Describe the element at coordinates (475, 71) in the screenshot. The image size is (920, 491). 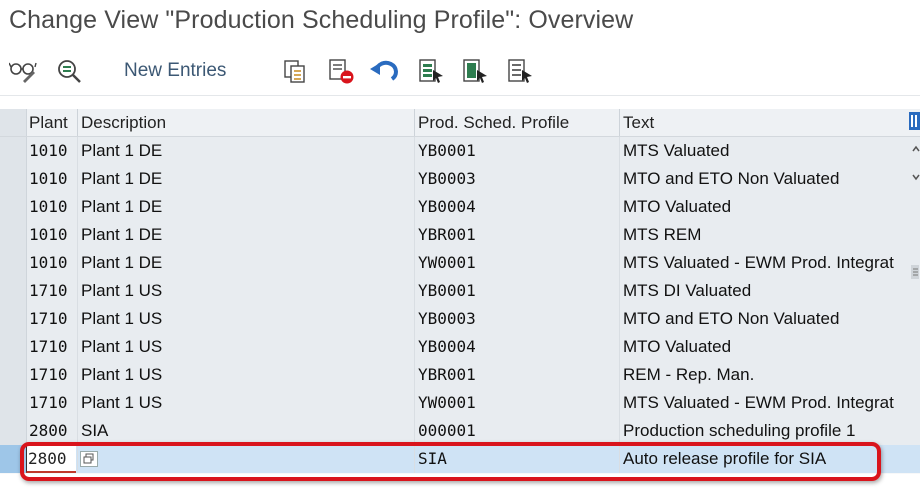
I see `select-block-icon` at that location.